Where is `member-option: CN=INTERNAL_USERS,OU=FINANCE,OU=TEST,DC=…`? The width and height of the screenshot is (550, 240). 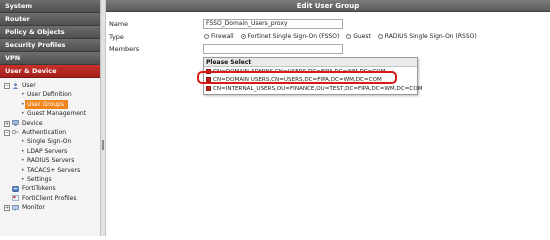 member-option: CN=INTERNAL_USERS,OU=FINANCE,OU=TEST,DC=… is located at coordinates (314, 89).